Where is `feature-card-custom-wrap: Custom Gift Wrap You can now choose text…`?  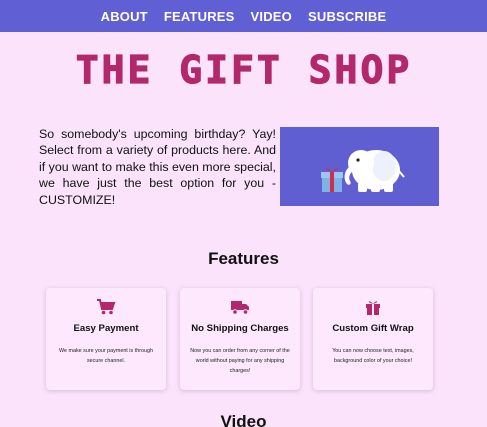
feature-card-custom-wrap: Custom Gift Wrap You can now choose text… is located at coordinates (373, 339).